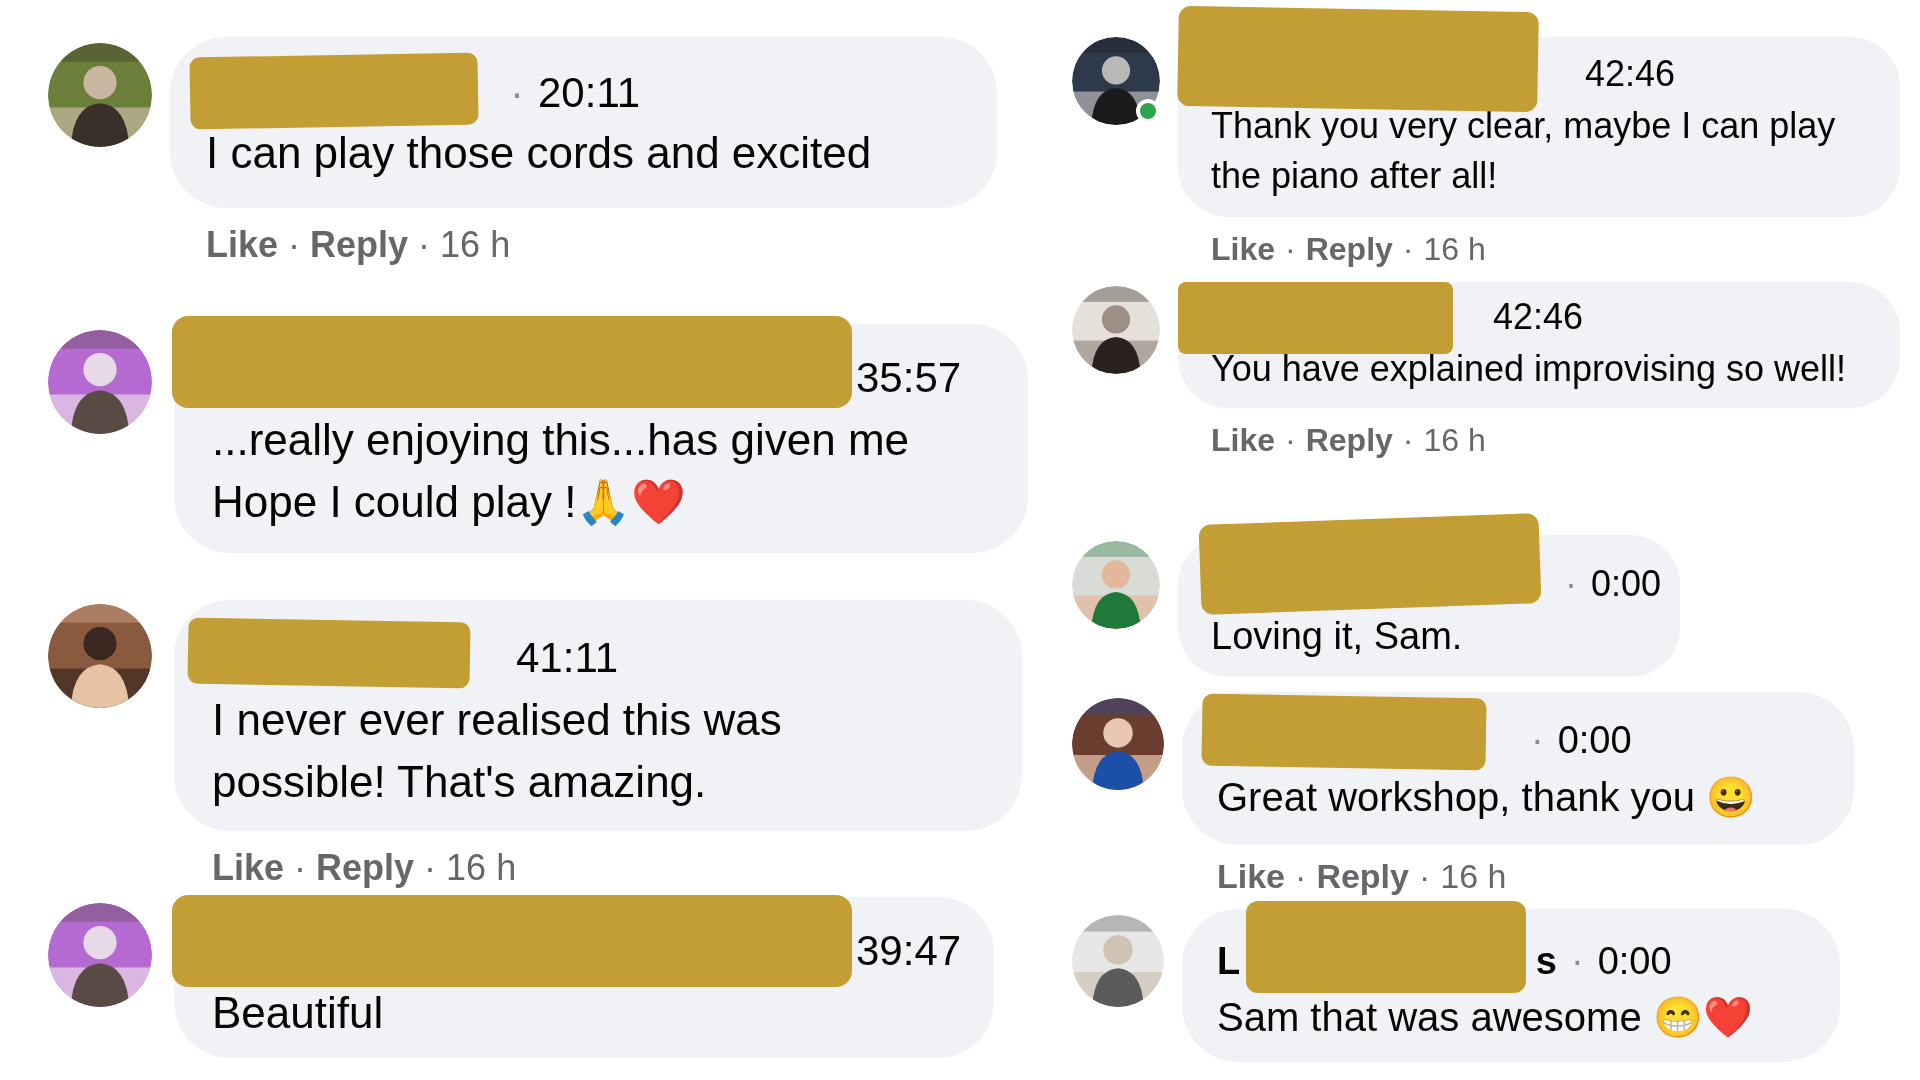 The width and height of the screenshot is (1920, 1080). Describe the element at coordinates (298, 1013) in the screenshot. I see `comment-text: Beautiful` at that location.